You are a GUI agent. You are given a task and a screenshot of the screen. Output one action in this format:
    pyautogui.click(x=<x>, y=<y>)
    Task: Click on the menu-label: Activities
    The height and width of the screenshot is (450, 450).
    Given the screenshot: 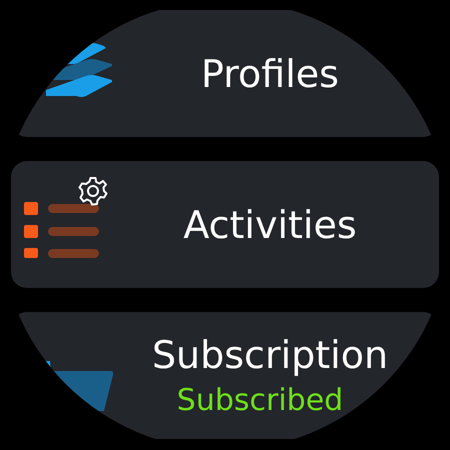 What is the action you would take?
    pyautogui.click(x=270, y=224)
    